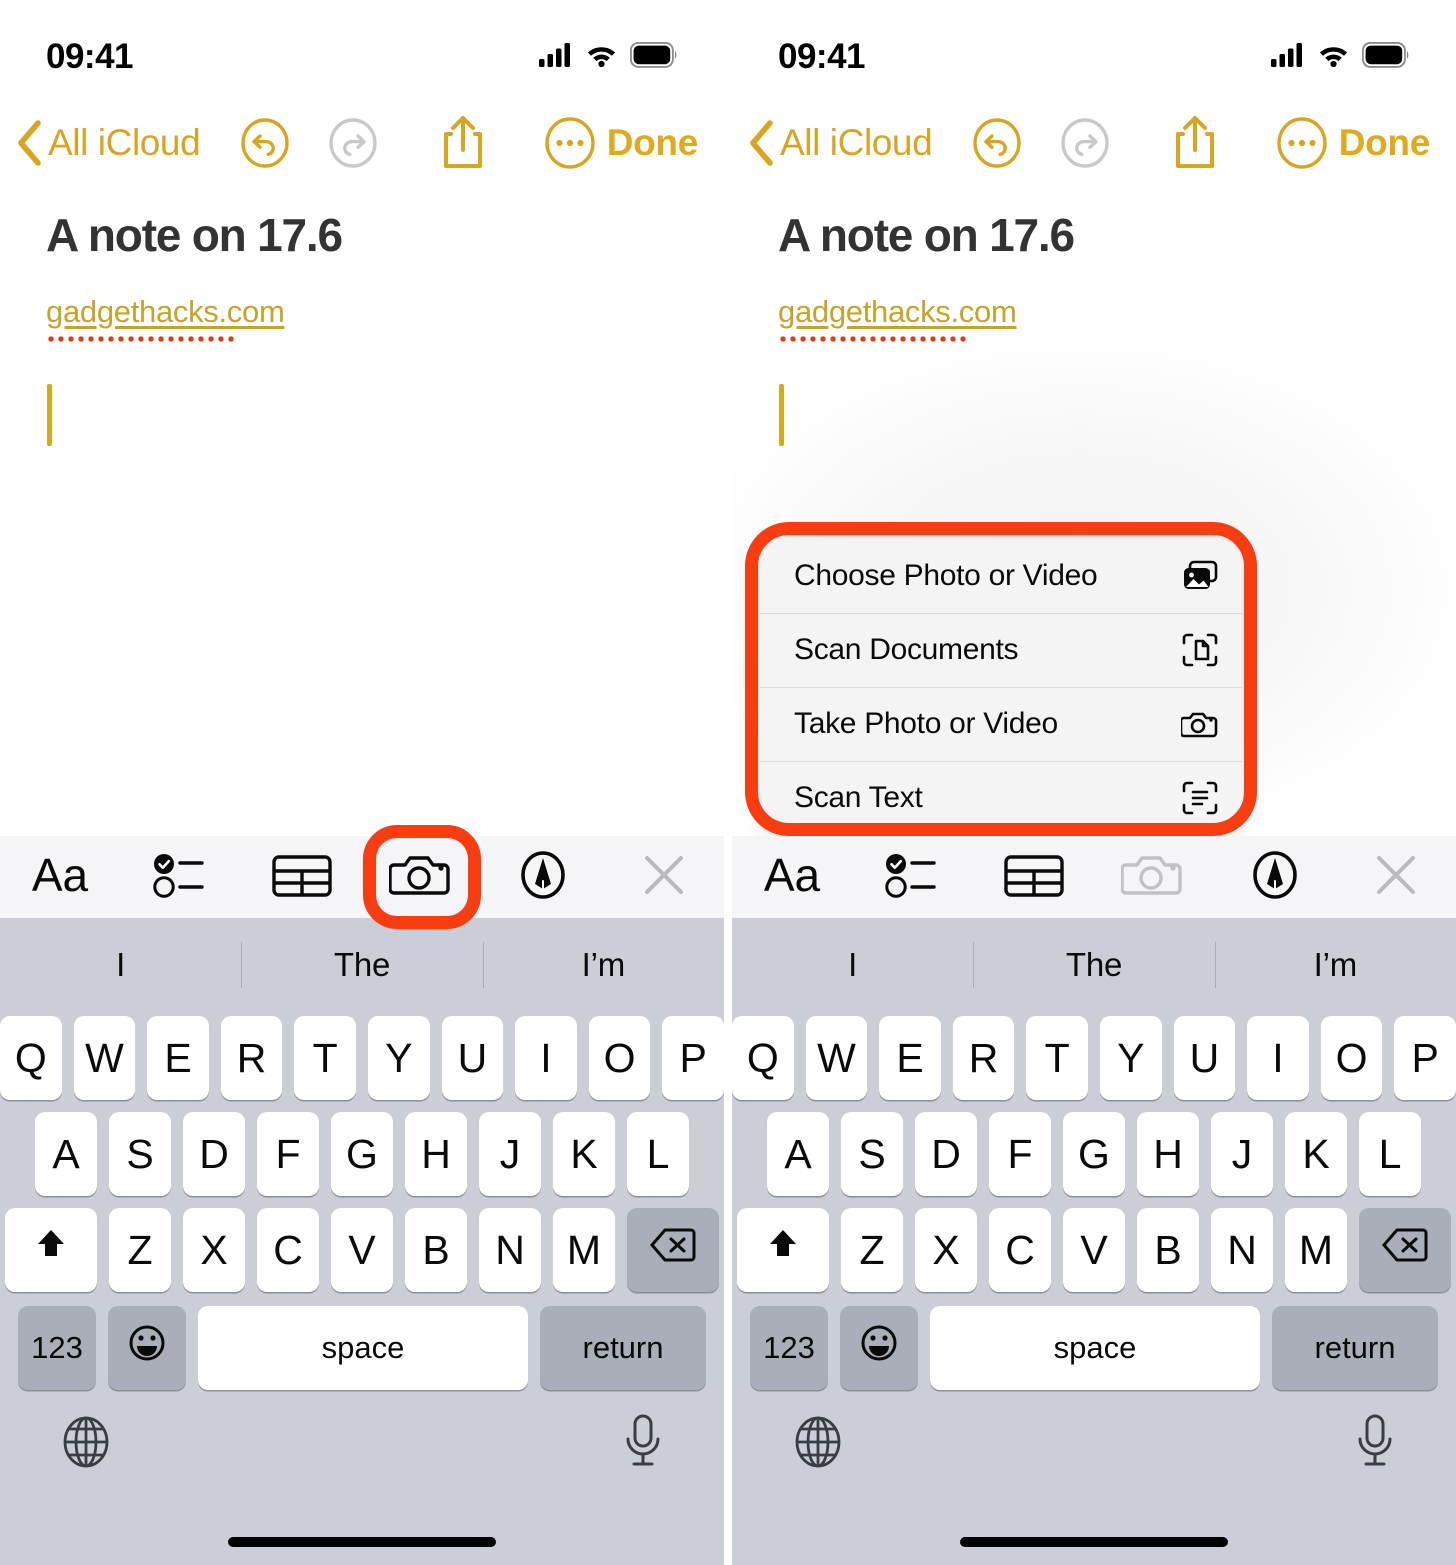  I want to click on menu-item-scan-text: Scan Text, so click(1001, 798).